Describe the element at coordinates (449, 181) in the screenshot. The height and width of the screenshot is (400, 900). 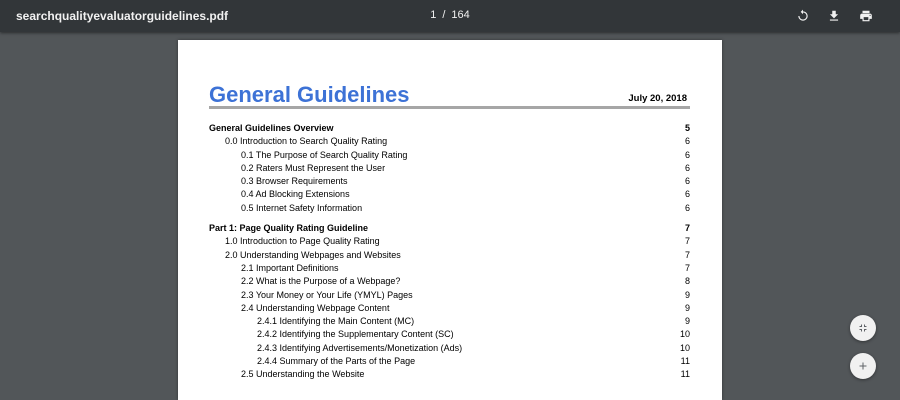
I see `toc-entry: 0.3 Browser Requirements 6` at that location.